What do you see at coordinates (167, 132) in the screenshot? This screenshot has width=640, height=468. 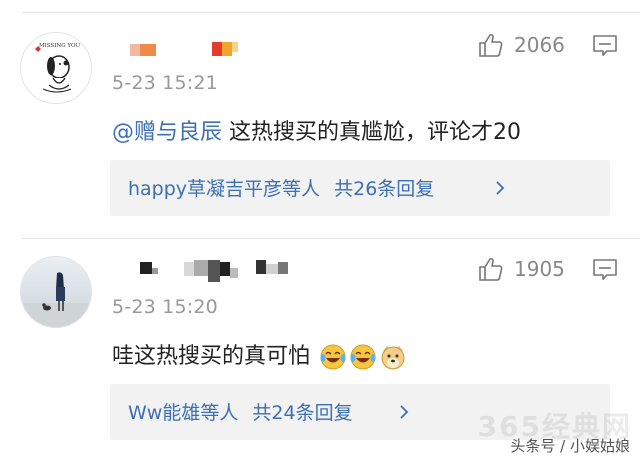 I see `mention-link: @赠与良辰` at bounding box center [167, 132].